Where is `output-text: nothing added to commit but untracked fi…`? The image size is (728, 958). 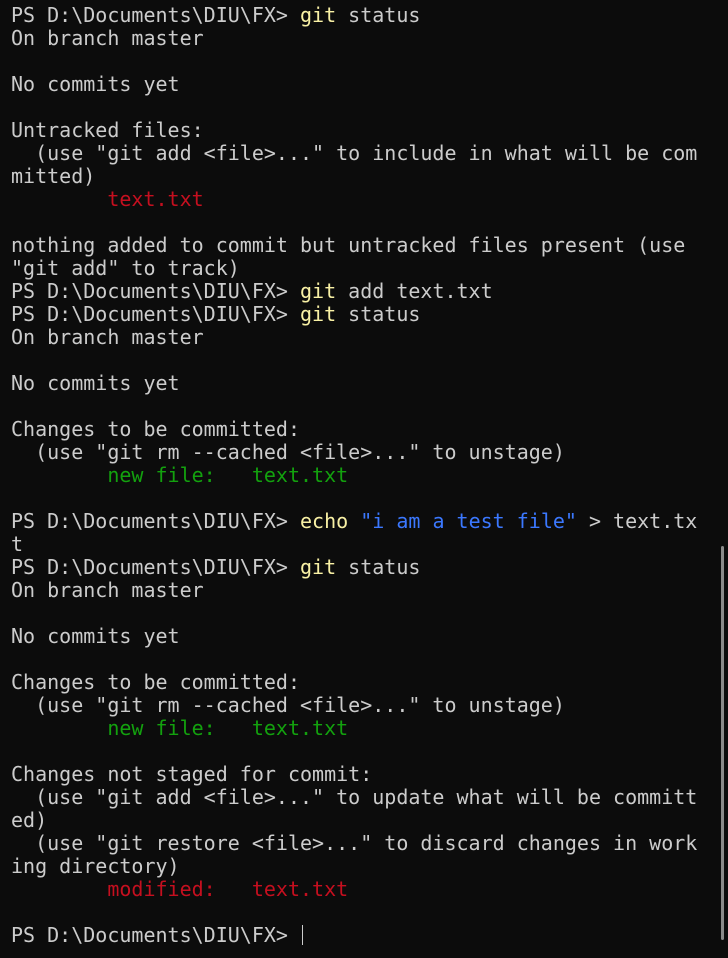 output-text: nothing added to commit but untracked fi… is located at coordinates (348, 245).